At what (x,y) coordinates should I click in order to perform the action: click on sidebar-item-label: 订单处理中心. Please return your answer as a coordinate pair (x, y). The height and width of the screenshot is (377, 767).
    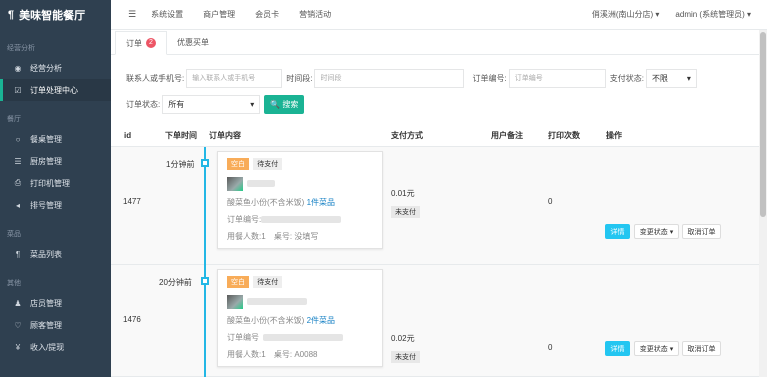
    Looking at the image, I should click on (54, 90).